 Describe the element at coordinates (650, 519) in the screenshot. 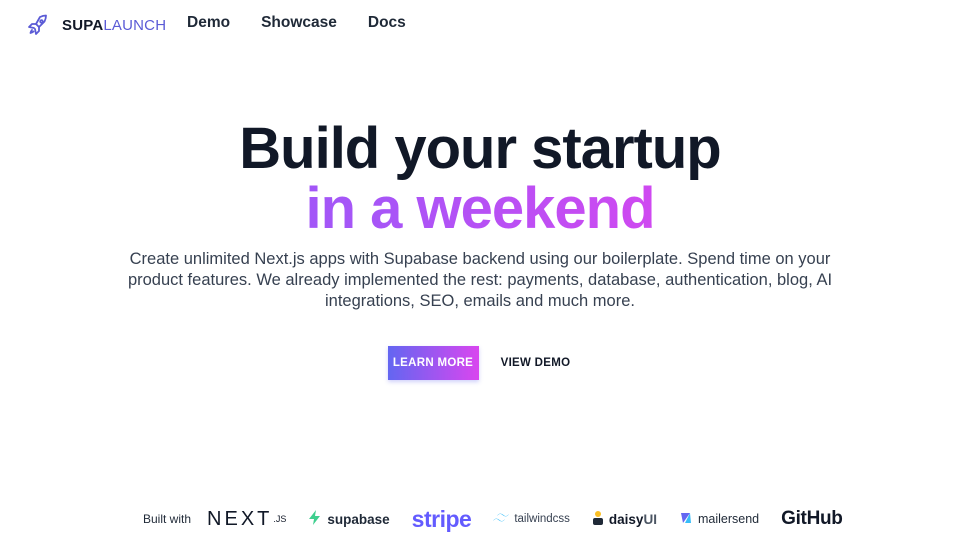

I see `daisyui-logo-suffix: UI` at that location.